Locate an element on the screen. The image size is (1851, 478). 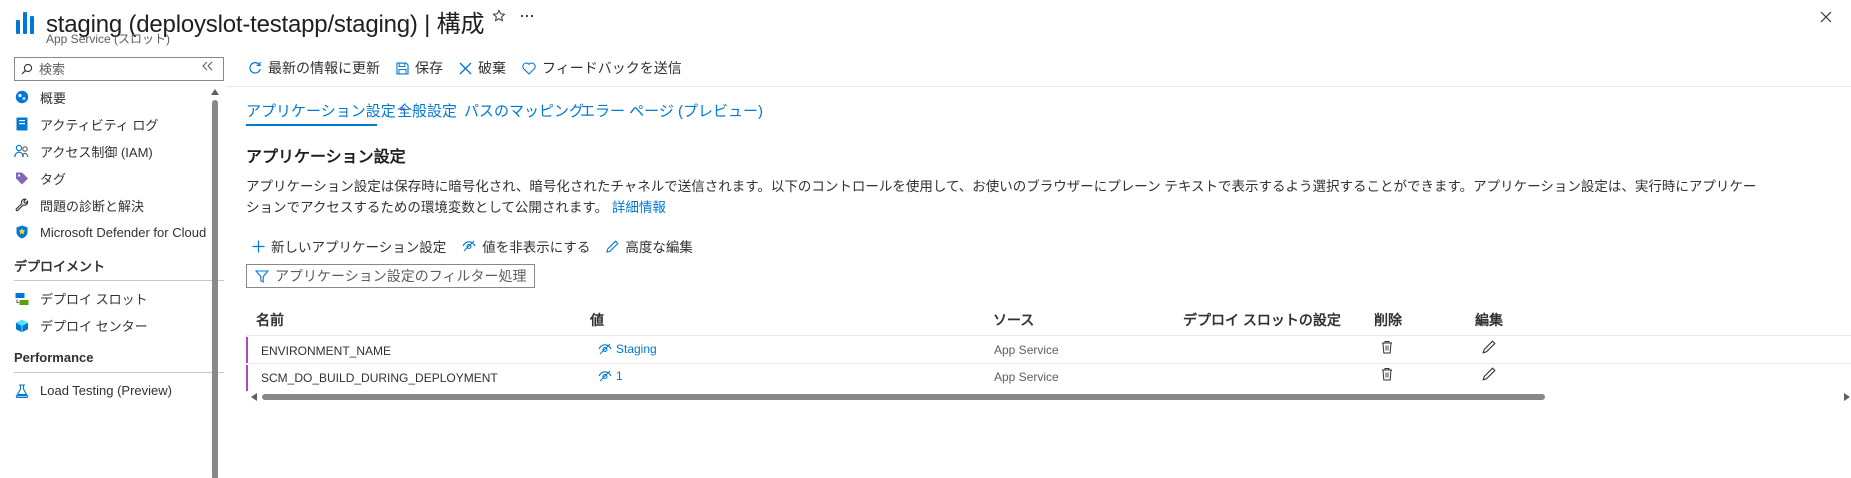
save-button: 保存 is located at coordinates (419, 68).